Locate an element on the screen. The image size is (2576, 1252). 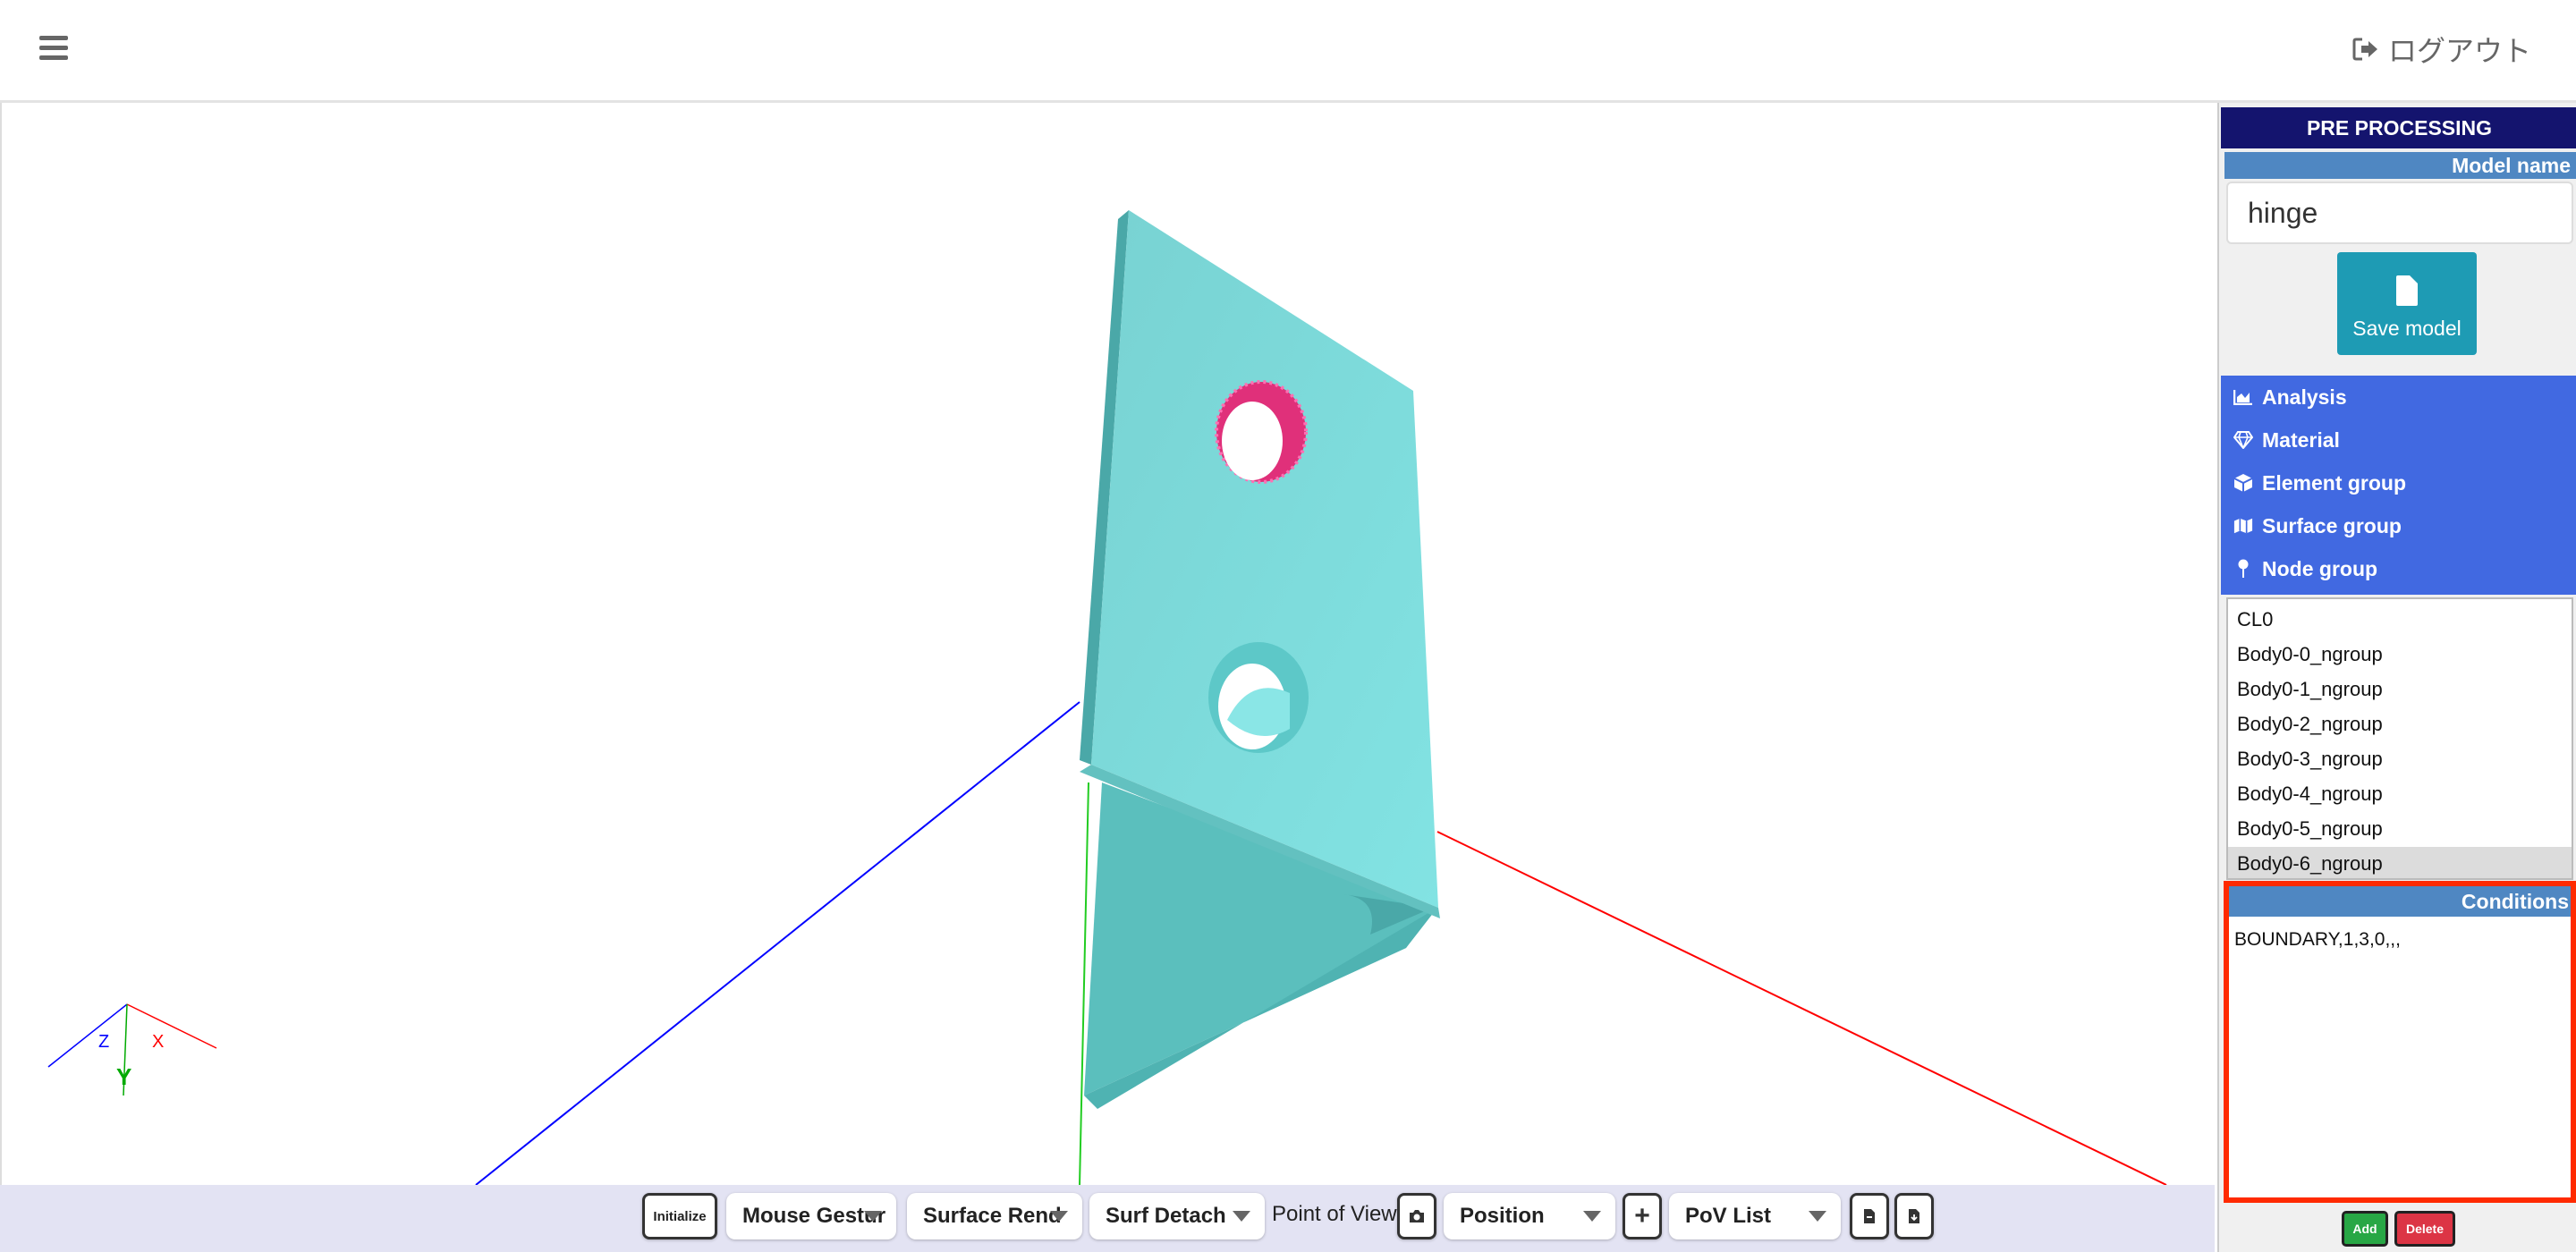
menu-item-label: Analysis is located at coordinates (2304, 397).